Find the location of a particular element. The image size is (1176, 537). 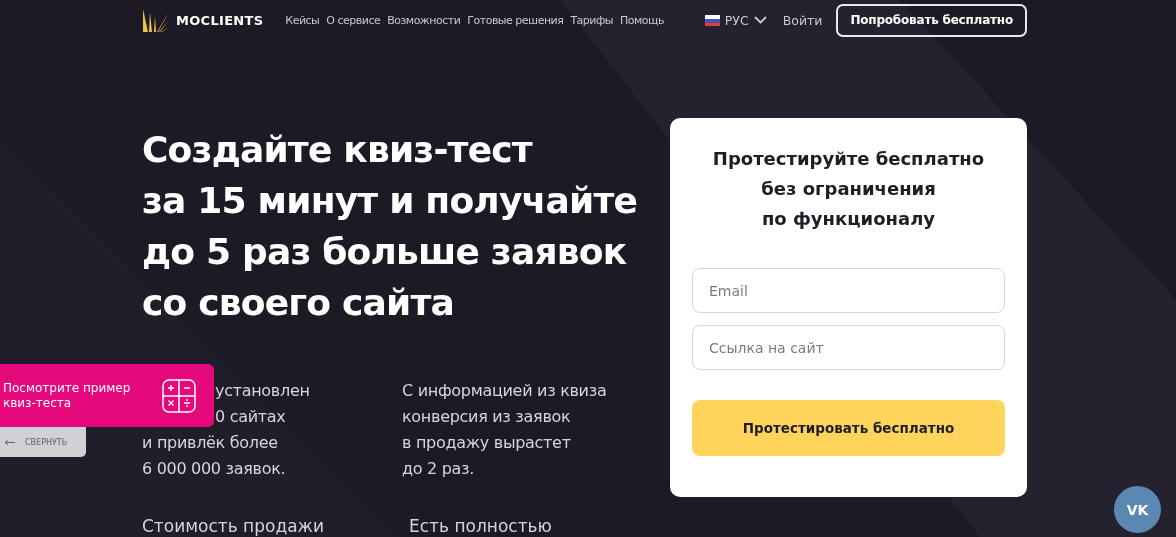

stat-text: до 2 раз. is located at coordinates (438, 469).